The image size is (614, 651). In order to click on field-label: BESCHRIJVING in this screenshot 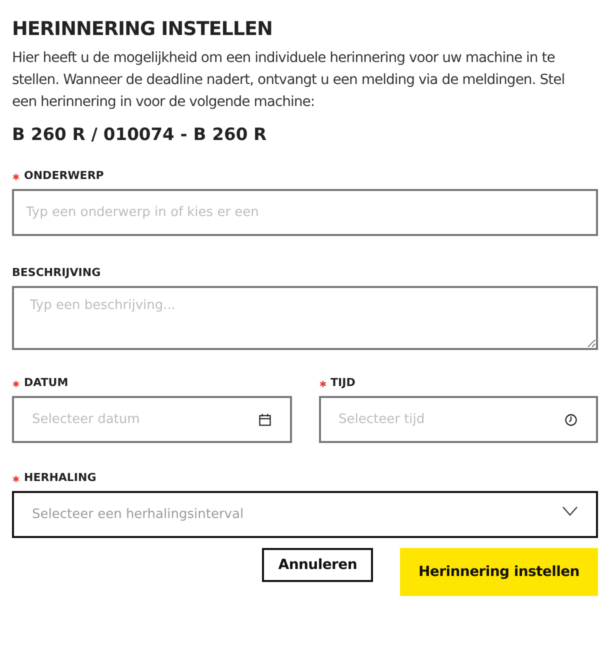, I will do `click(56, 272)`.